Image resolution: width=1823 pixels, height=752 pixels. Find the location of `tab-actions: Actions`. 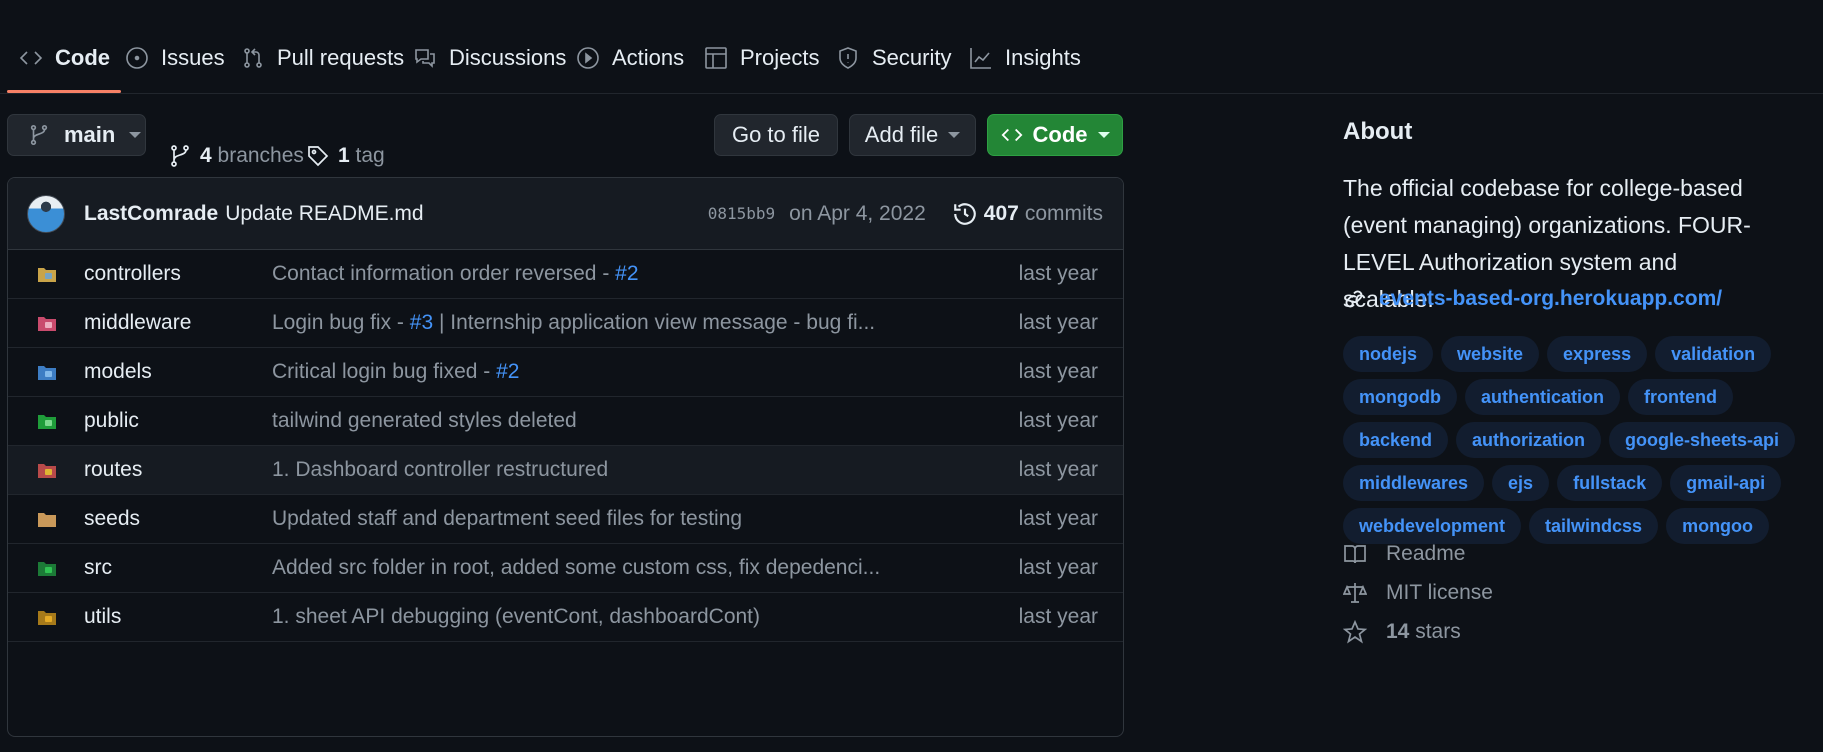

tab-actions: Actions is located at coordinates (630, 58).